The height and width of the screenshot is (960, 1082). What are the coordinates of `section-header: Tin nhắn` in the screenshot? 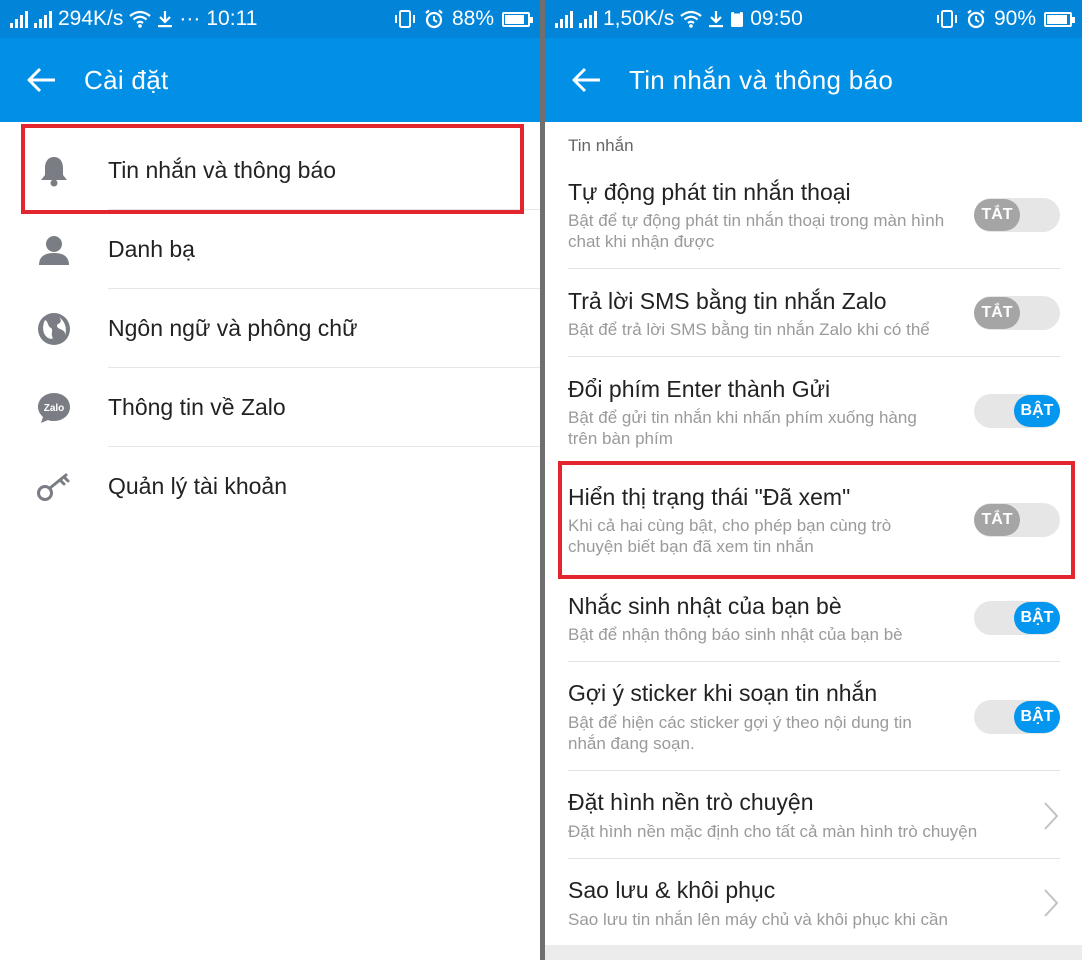 It's located at (601, 145).